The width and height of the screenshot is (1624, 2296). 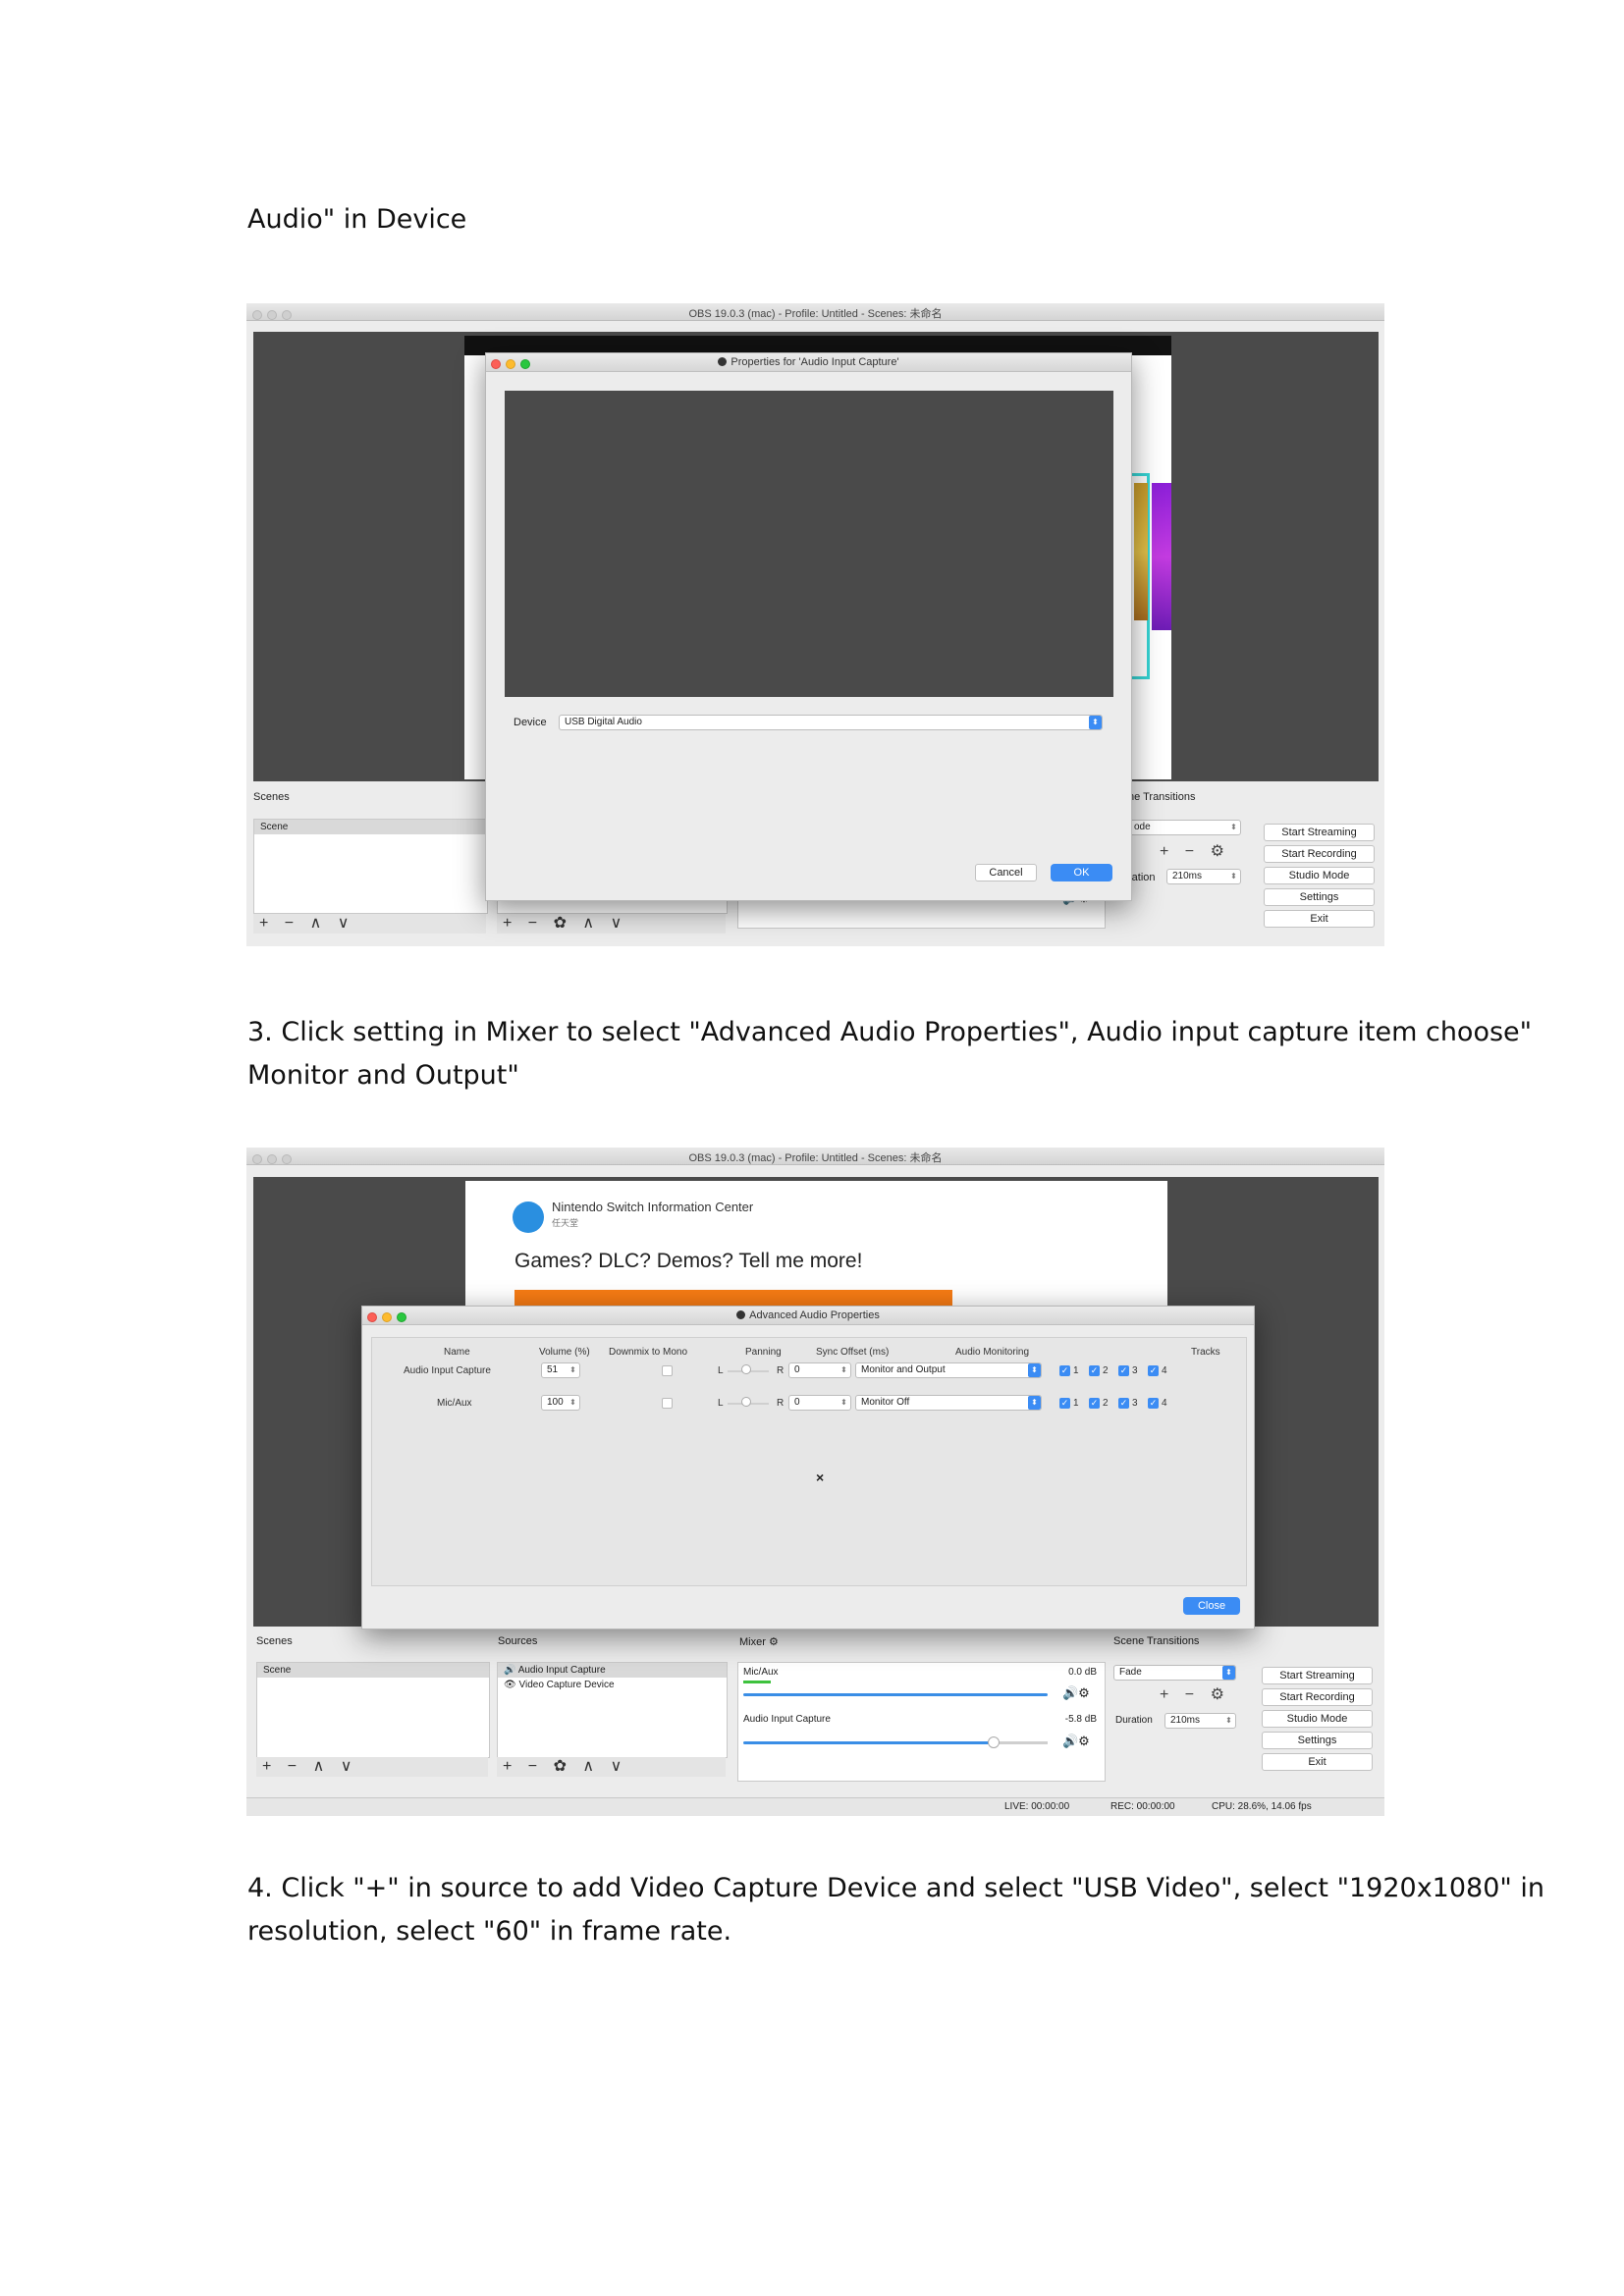 I want to click on col-tracks: Tracks, so click(x=1205, y=1352).